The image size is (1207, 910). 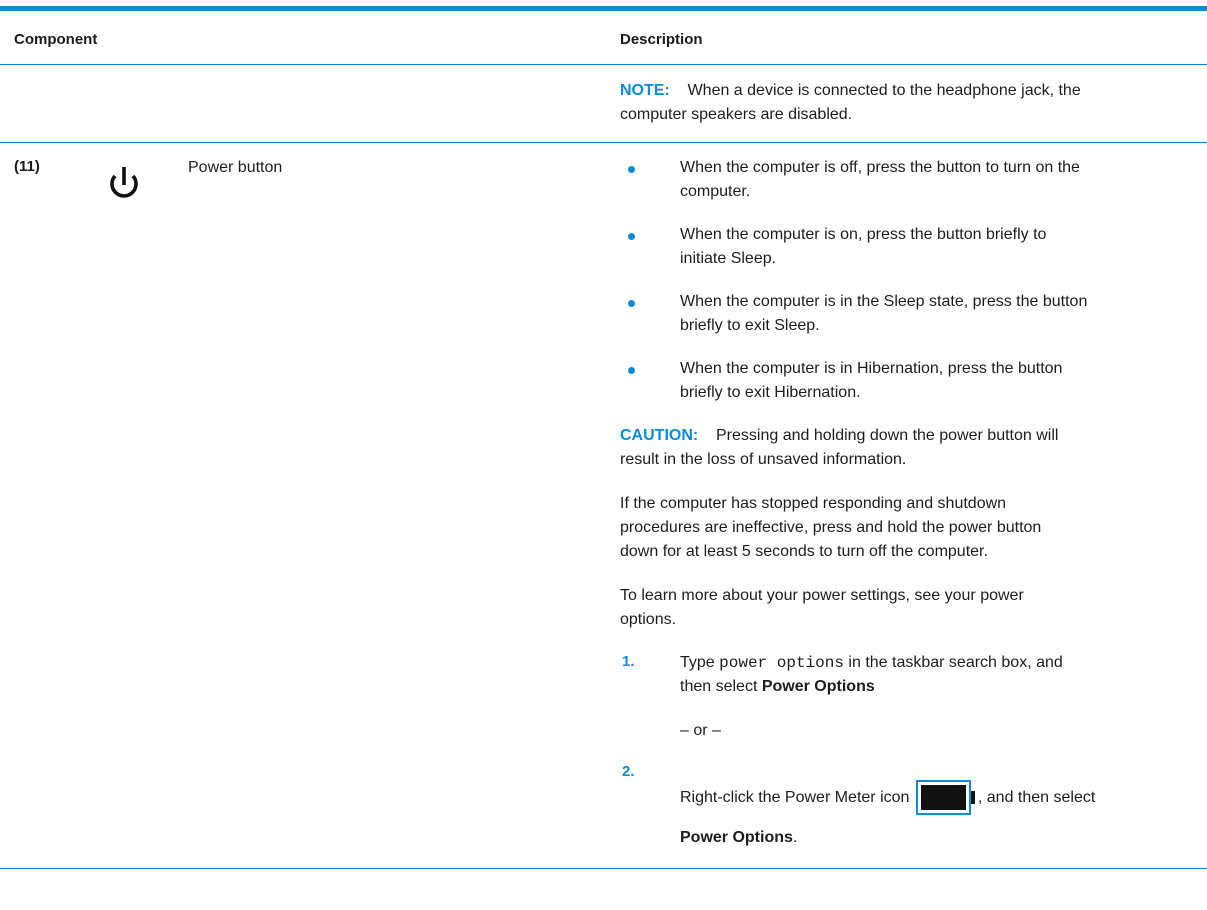 What do you see at coordinates (719, 686) in the screenshot?
I see `step-1-line2-prefix: then select` at bounding box center [719, 686].